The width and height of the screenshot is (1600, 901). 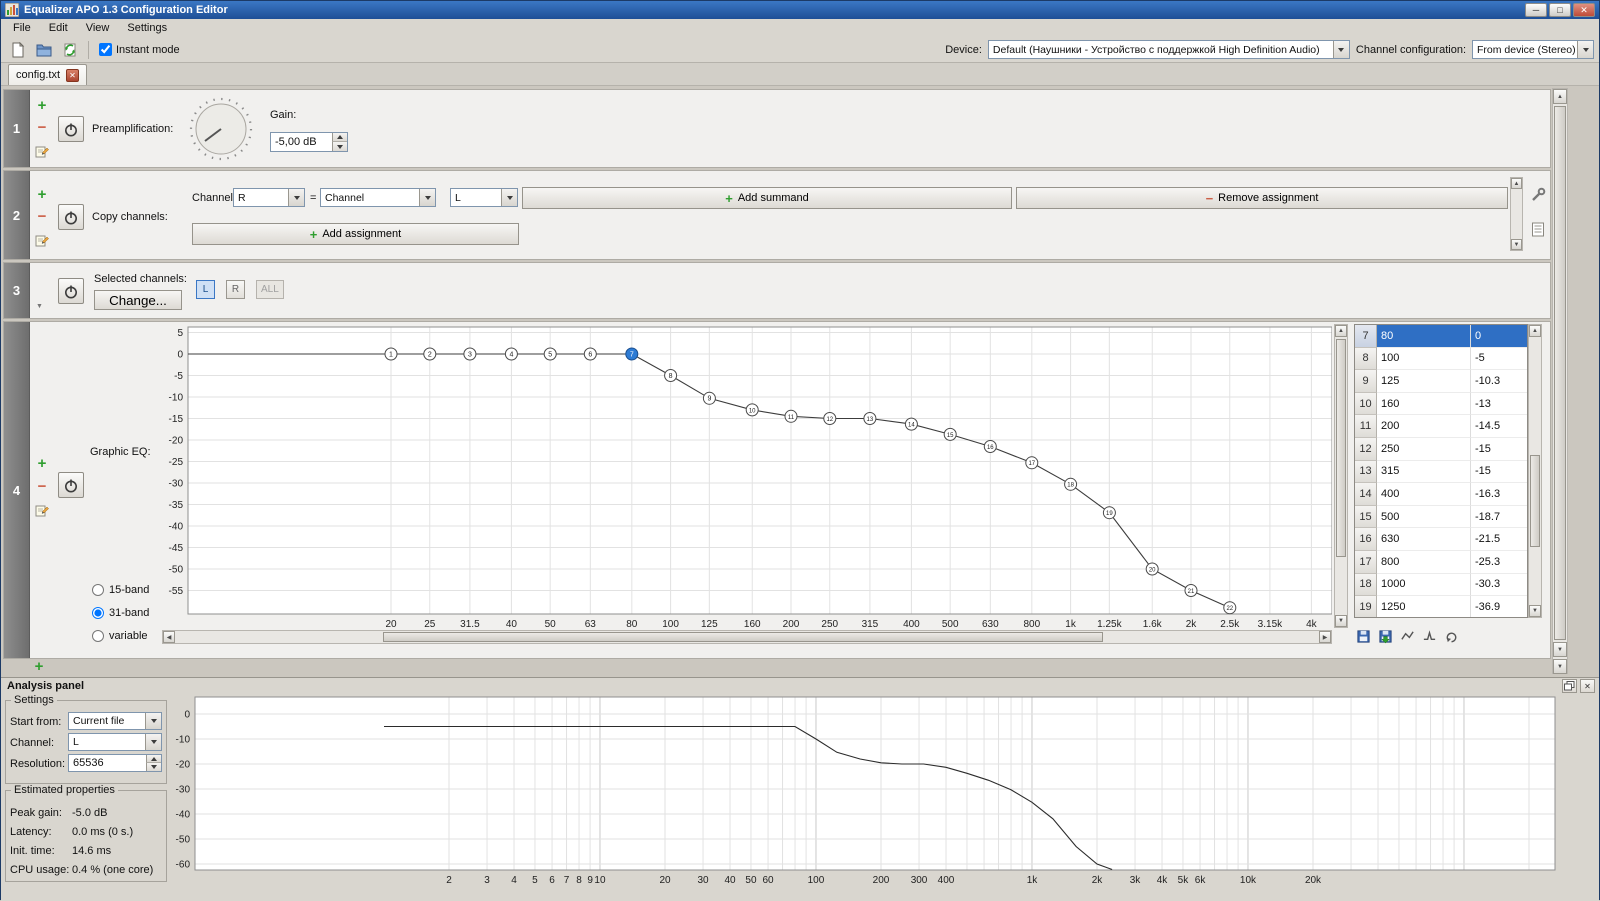 What do you see at coordinates (1499, 381) in the screenshot?
I see `band-gain-cell: -10.3` at bounding box center [1499, 381].